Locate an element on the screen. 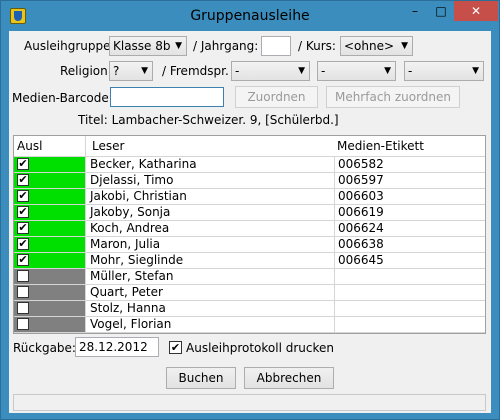  leser-cell: Becker, Katharina is located at coordinates (143, 164).